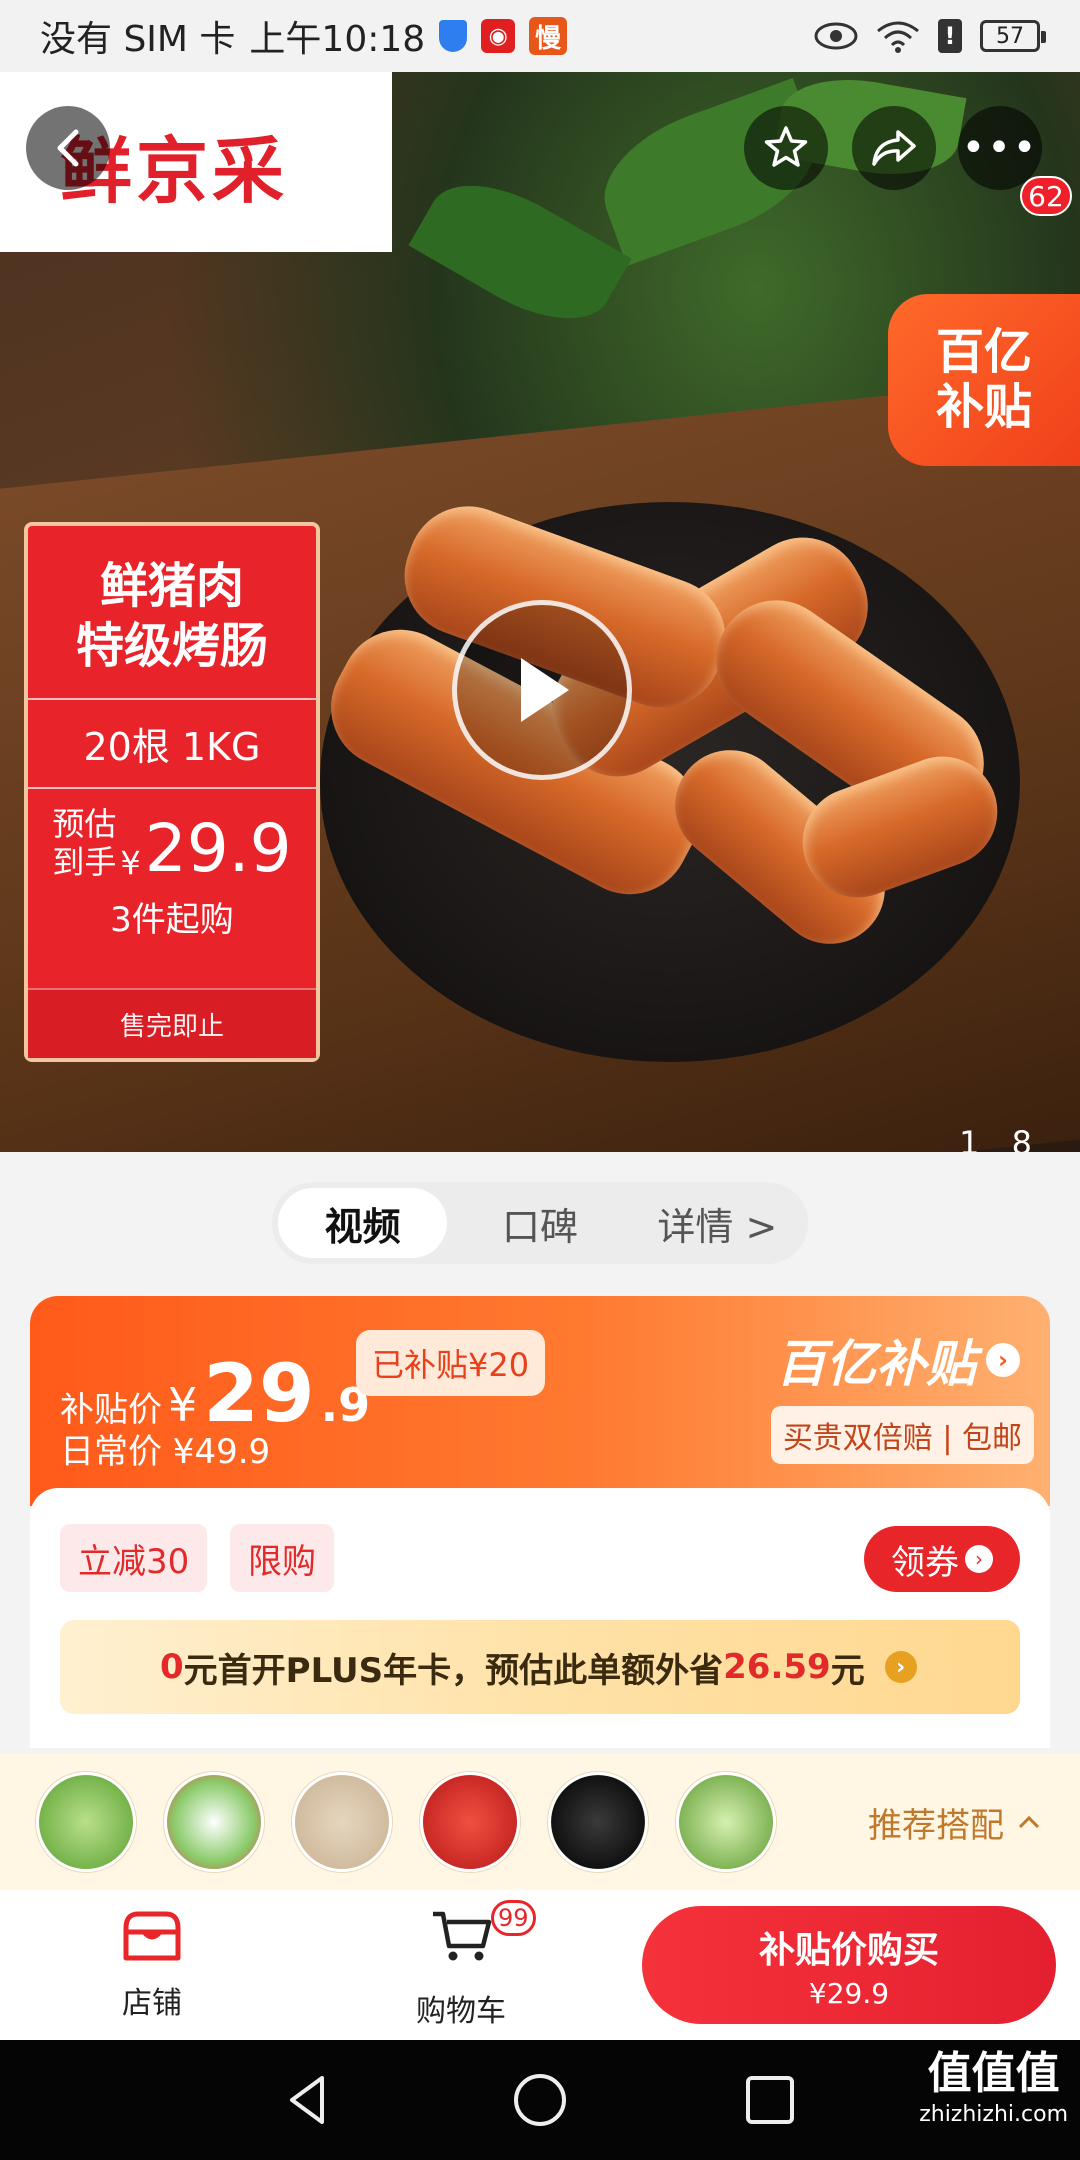  What do you see at coordinates (983, 351) in the screenshot?
I see `subsidy-tag-line1: 百亿` at bounding box center [983, 351].